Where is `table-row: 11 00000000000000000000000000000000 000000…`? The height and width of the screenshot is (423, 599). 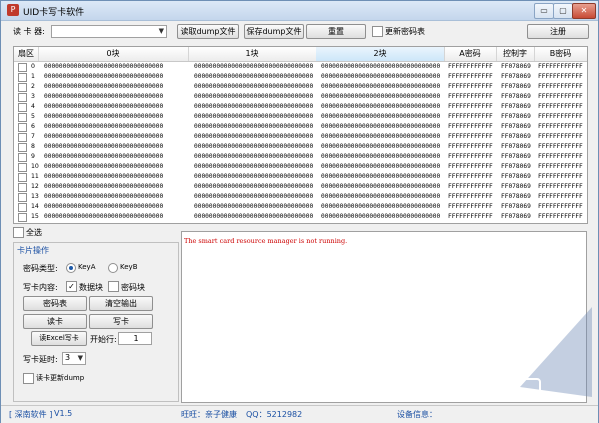
table-row: 11 00000000000000000000000000000000 000000… is located at coordinates (300, 177).